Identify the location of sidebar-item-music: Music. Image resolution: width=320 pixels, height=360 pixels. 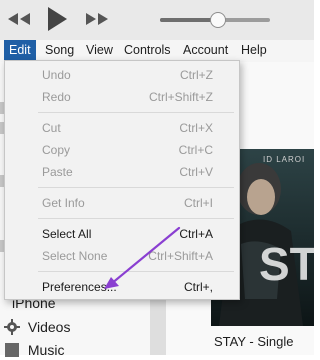
(34, 350).